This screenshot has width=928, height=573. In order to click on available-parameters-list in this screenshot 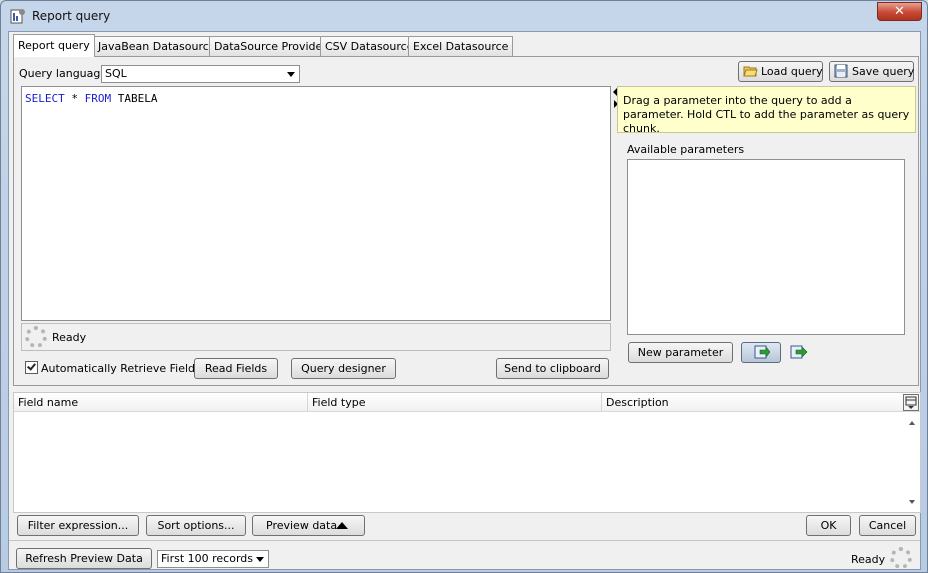, I will do `click(766, 247)`.